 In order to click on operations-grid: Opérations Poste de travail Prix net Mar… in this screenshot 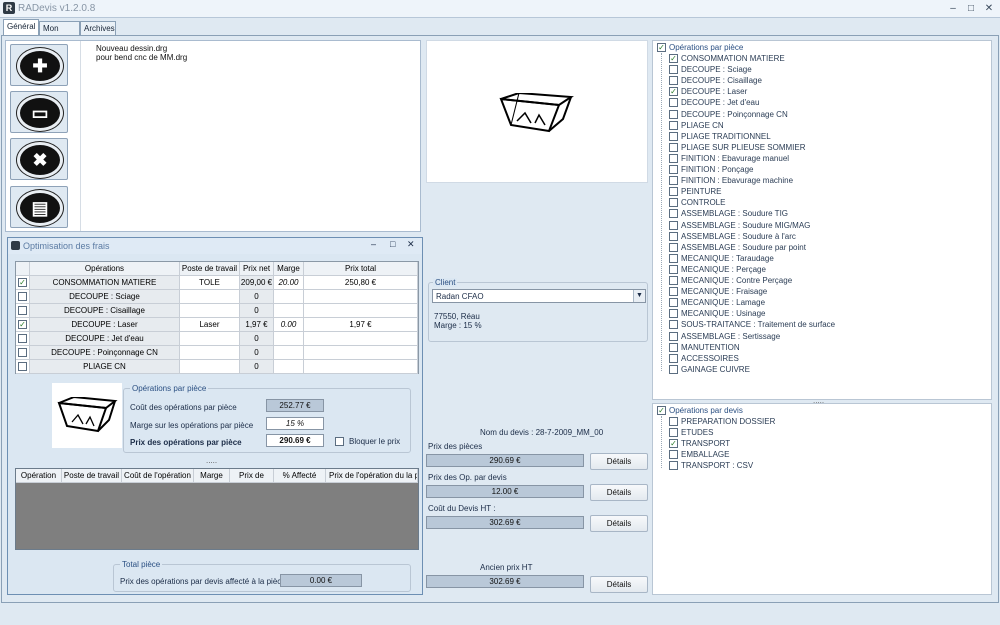, I will do `click(217, 317)`.